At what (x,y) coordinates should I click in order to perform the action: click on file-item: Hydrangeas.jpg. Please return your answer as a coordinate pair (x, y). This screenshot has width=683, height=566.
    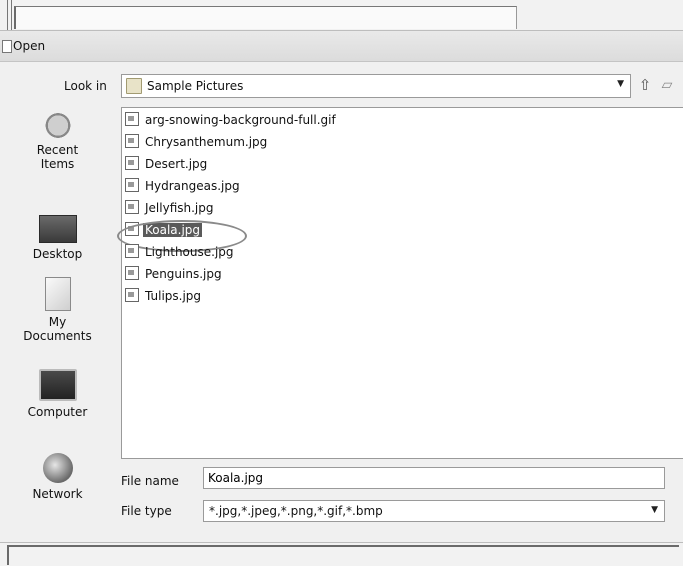
    Looking at the image, I should click on (182, 186).